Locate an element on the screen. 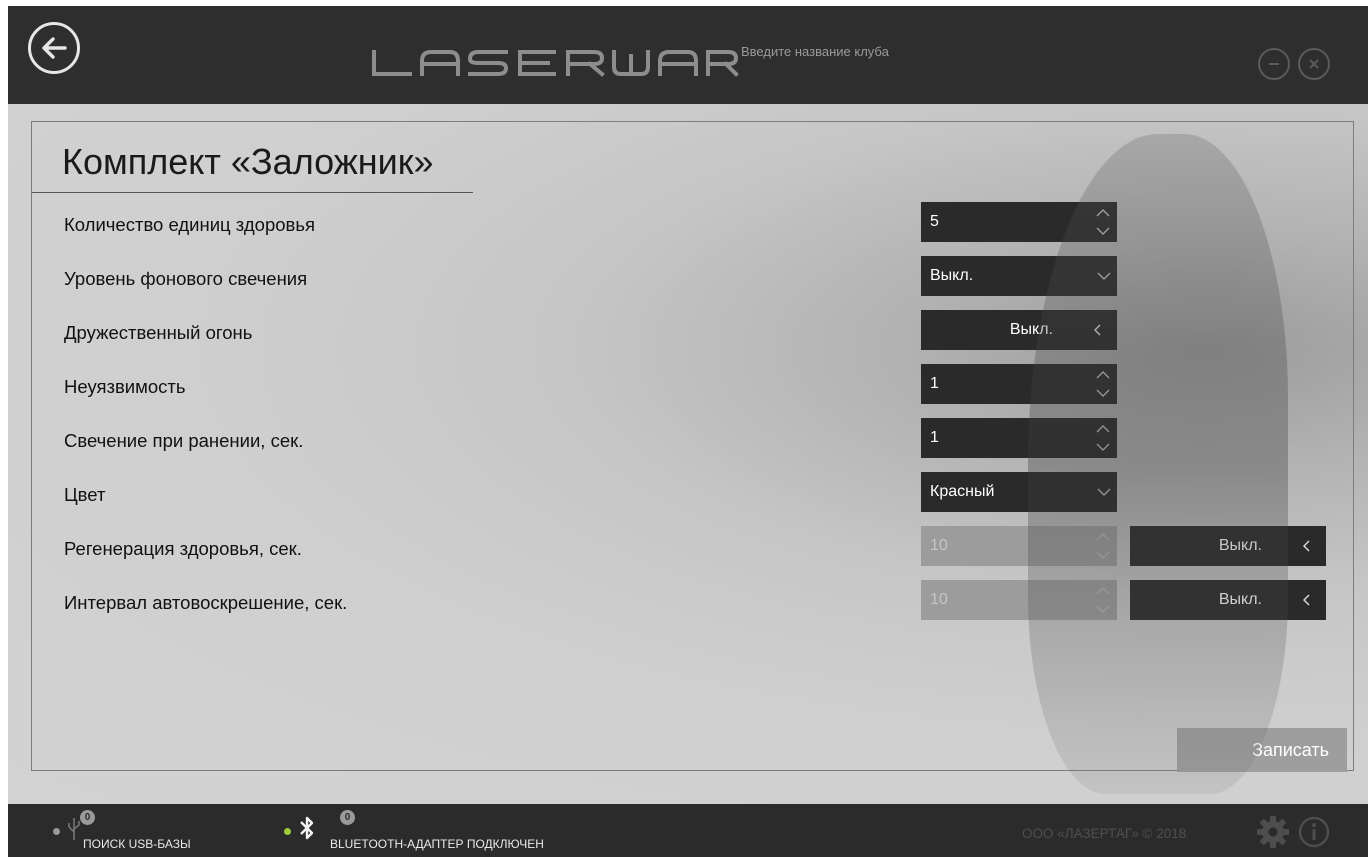  invulnerability-label: Неуязвимость is located at coordinates (125, 386).